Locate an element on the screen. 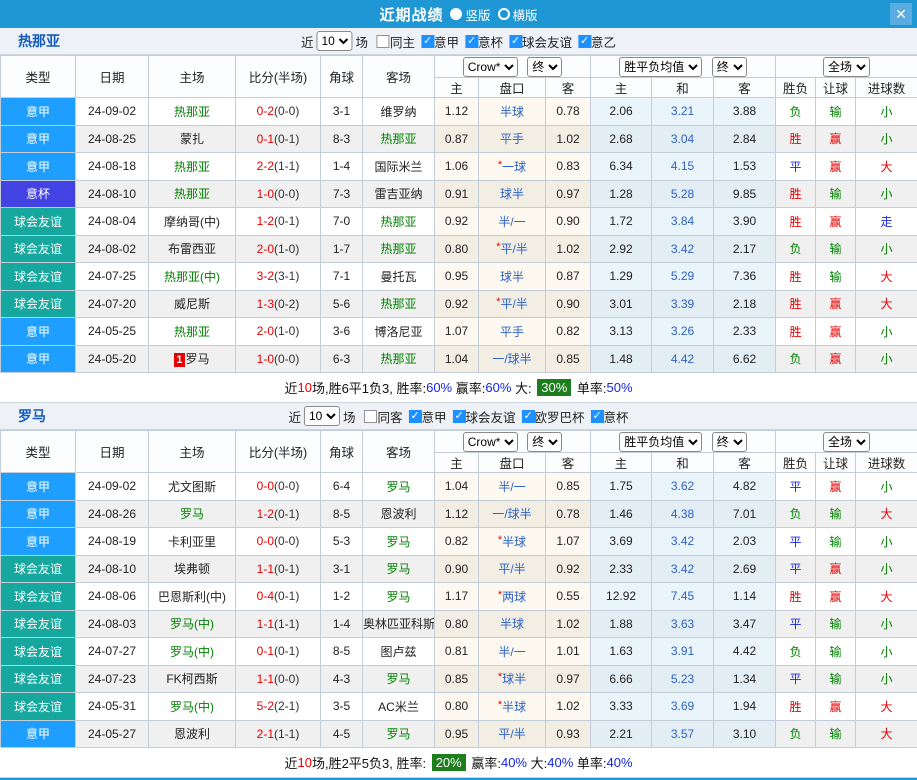 The height and width of the screenshot is (780, 917). fulltime-score: 2-2 is located at coordinates (265, 166).